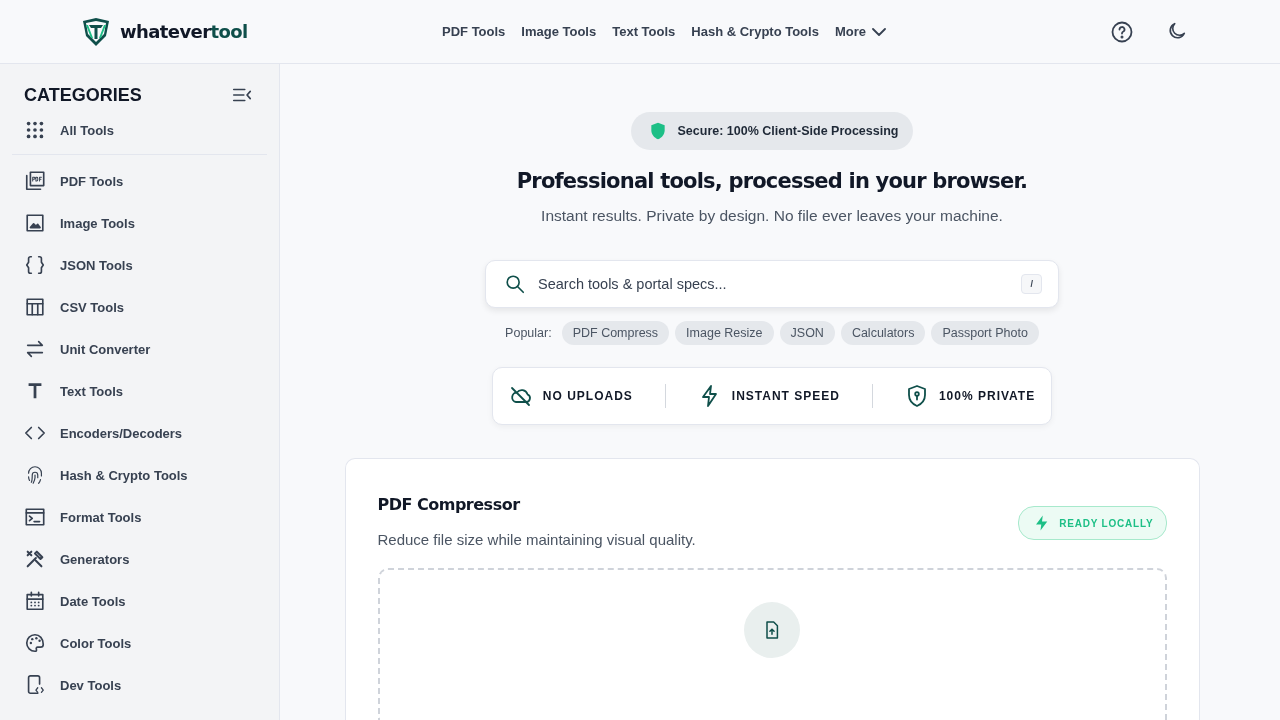 The width and height of the screenshot is (1280, 720). Describe the element at coordinates (106, 475) in the screenshot. I see `sidebar-item: Hash & Crypto Tools` at that location.